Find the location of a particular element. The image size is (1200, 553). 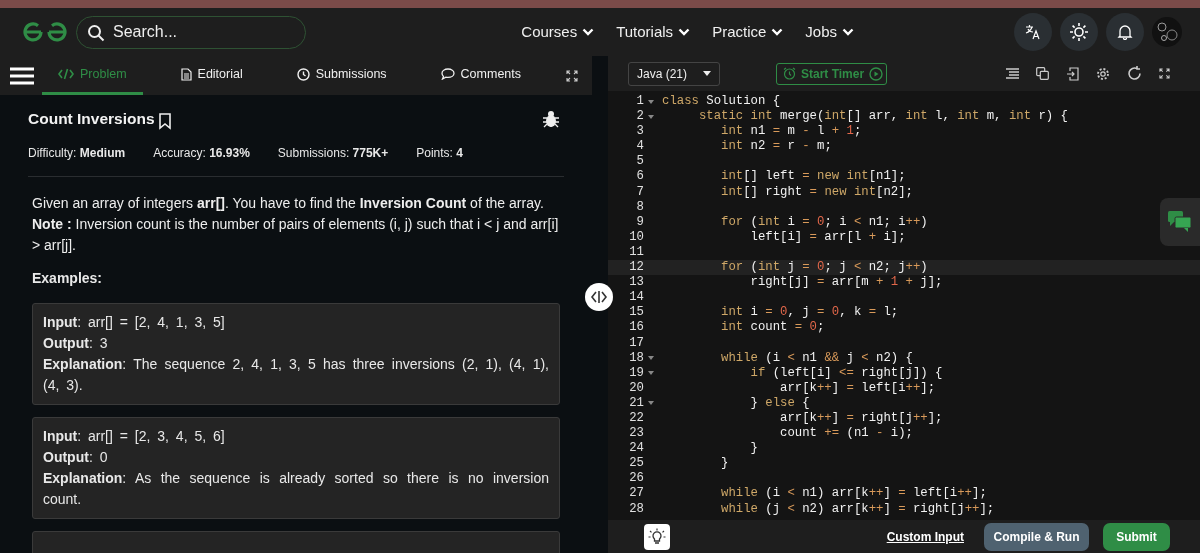

code-line: right[j] = arr[m + 1 + j]; is located at coordinates (846, 283).